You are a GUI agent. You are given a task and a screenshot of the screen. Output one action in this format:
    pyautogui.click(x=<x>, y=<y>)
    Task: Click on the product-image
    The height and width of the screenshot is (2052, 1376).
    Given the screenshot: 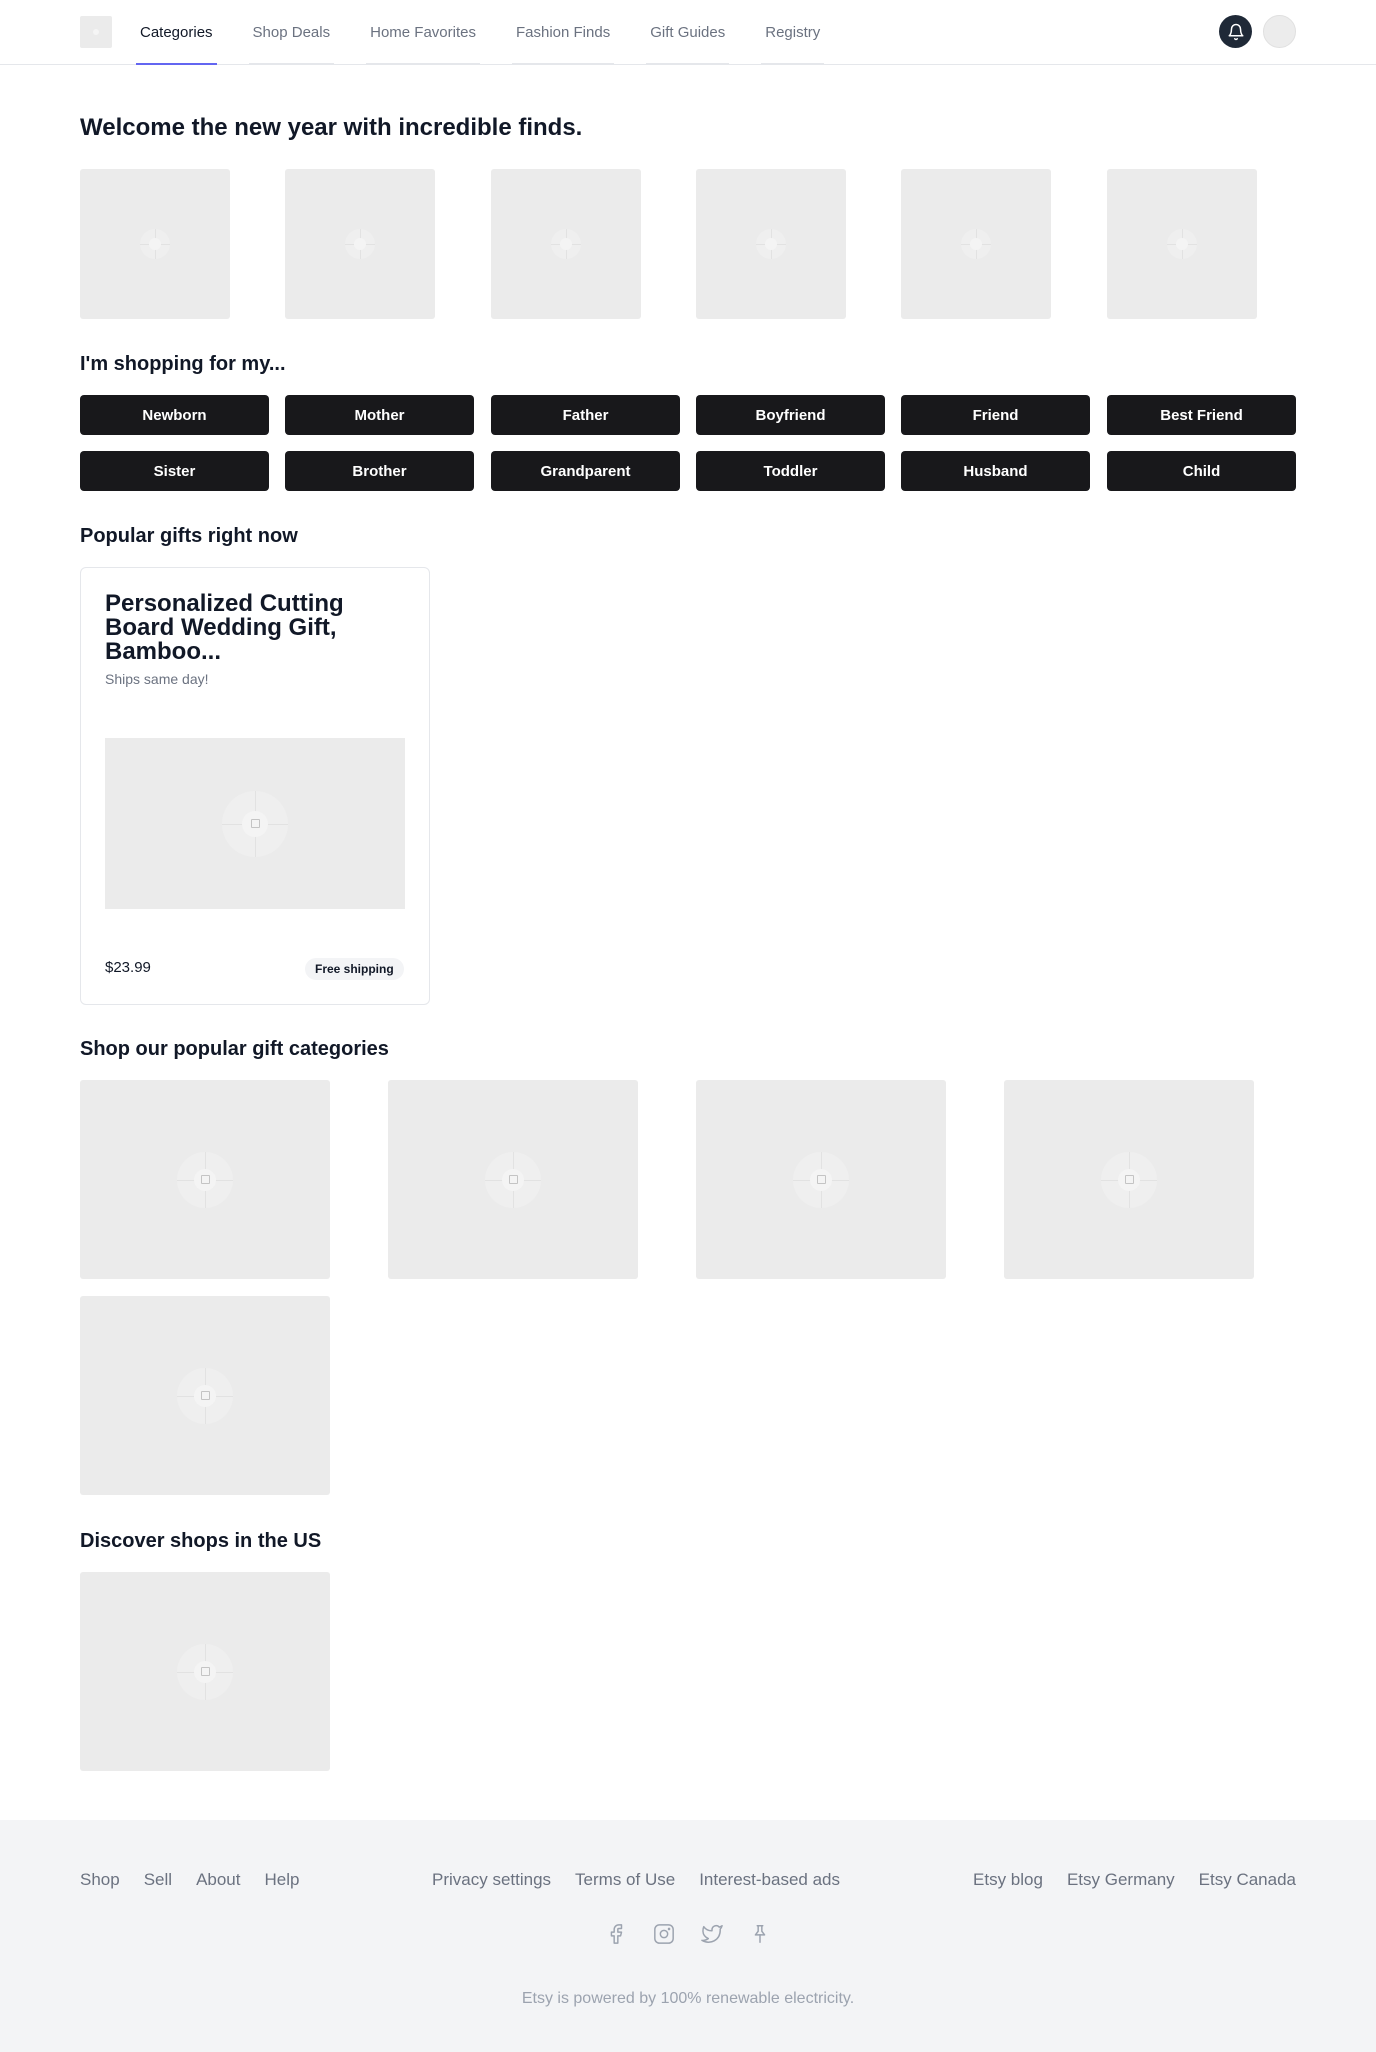 What is the action you would take?
    pyautogui.click(x=255, y=823)
    